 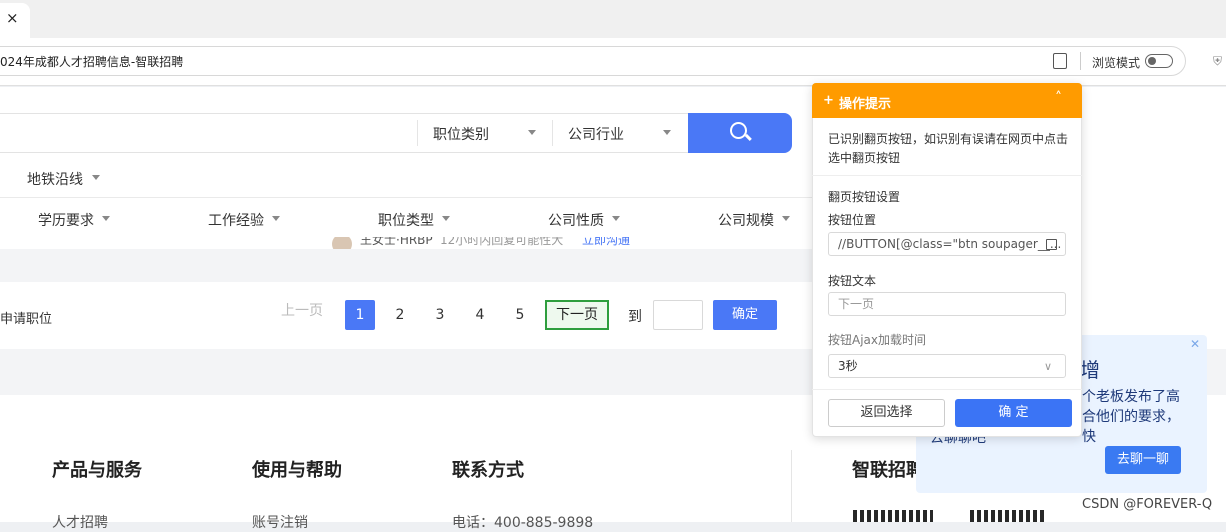 I want to click on tab-close-icon: ×, so click(x=12, y=18).